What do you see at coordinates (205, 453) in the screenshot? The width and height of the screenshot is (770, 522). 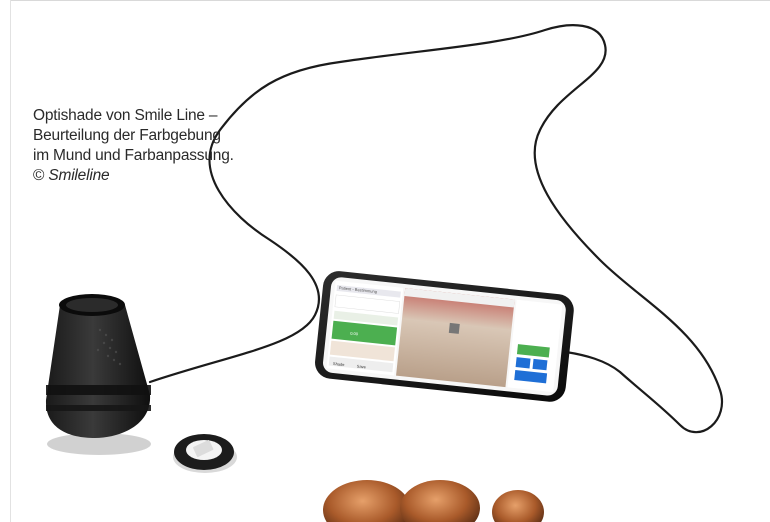 I see `eyepiece-ring` at bounding box center [205, 453].